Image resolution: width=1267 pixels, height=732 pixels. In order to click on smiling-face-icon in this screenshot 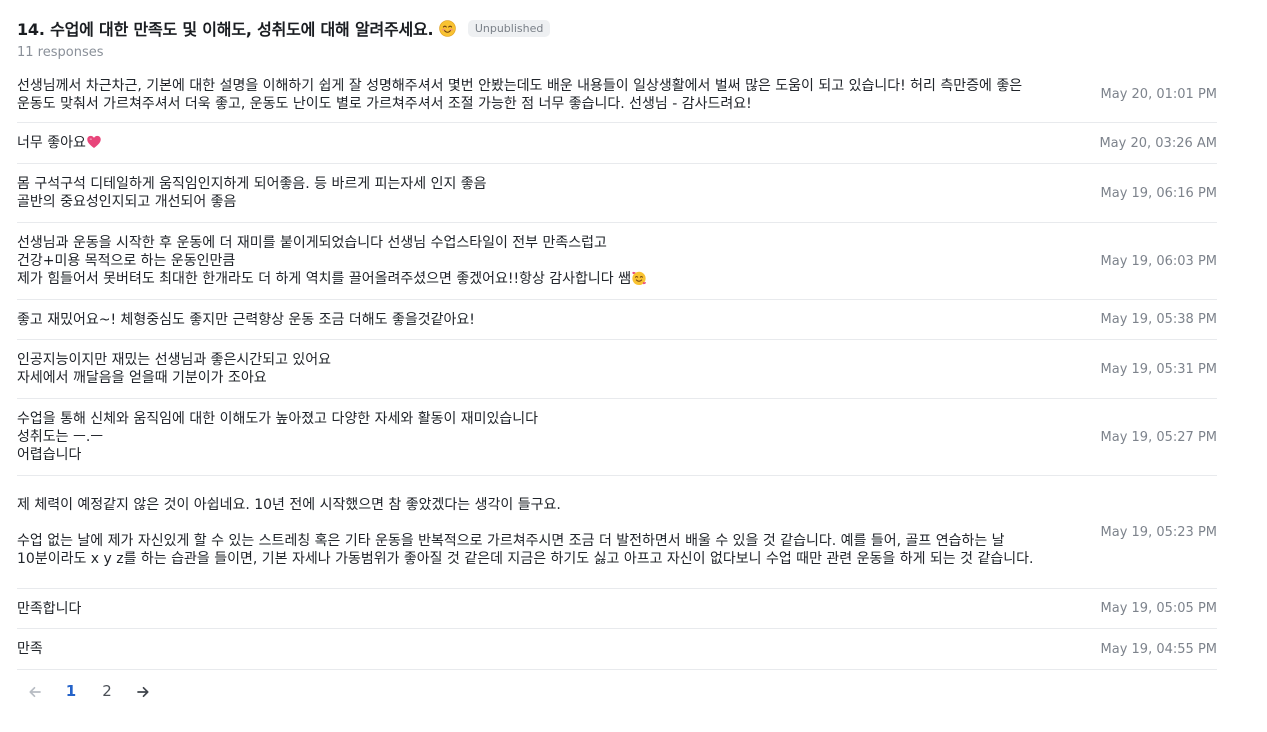, I will do `click(447, 28)`.